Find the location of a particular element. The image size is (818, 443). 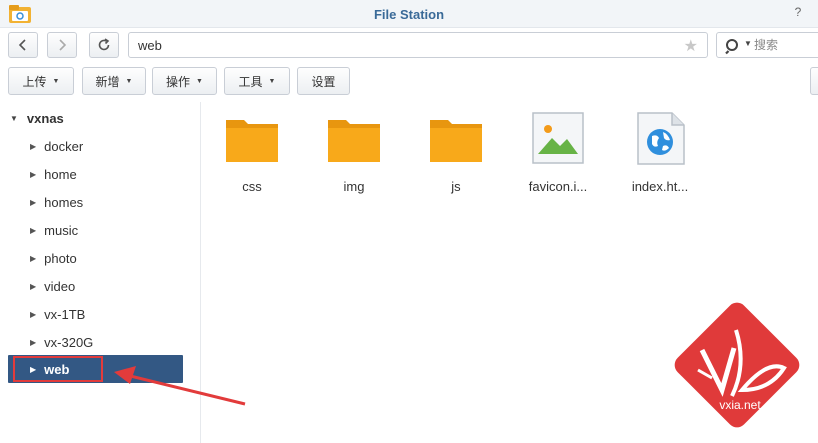

html-file-icon is located at coordinates (661, 138).